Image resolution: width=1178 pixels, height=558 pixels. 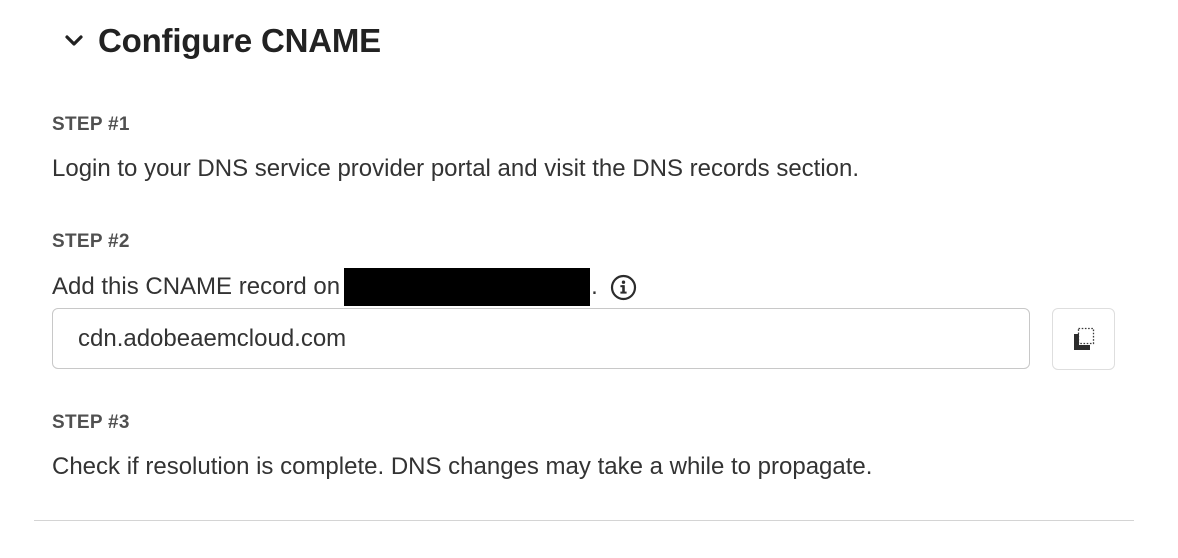 What do you see at coordinates (467, 287) in the screenshot?
I see `redacted-domain` at bounding box center [467, 287].